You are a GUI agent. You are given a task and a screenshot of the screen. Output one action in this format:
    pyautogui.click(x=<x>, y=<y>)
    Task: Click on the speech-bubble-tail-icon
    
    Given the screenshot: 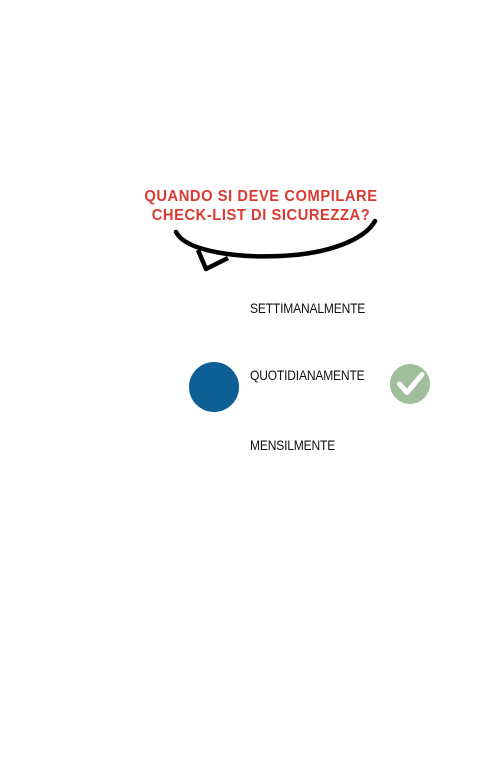 What is the action you would take?
    pyautogui.click(x=275, y=245)
    